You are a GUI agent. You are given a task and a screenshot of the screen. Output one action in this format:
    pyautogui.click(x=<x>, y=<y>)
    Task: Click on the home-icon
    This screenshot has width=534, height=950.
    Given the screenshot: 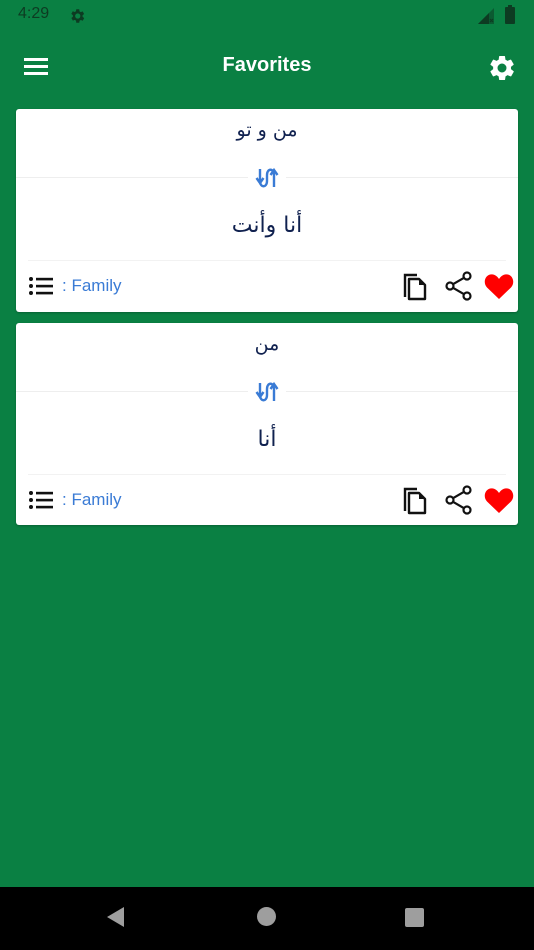 What is the action you would take?
    pyautogui.click(x=266, y=916)
    